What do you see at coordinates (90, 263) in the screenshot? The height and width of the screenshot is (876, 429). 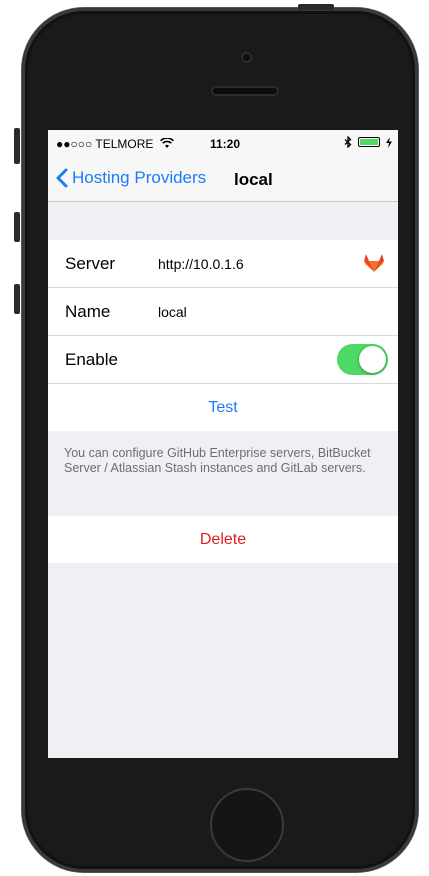 I see `server-label: Server` at bounding box center [90, 263].